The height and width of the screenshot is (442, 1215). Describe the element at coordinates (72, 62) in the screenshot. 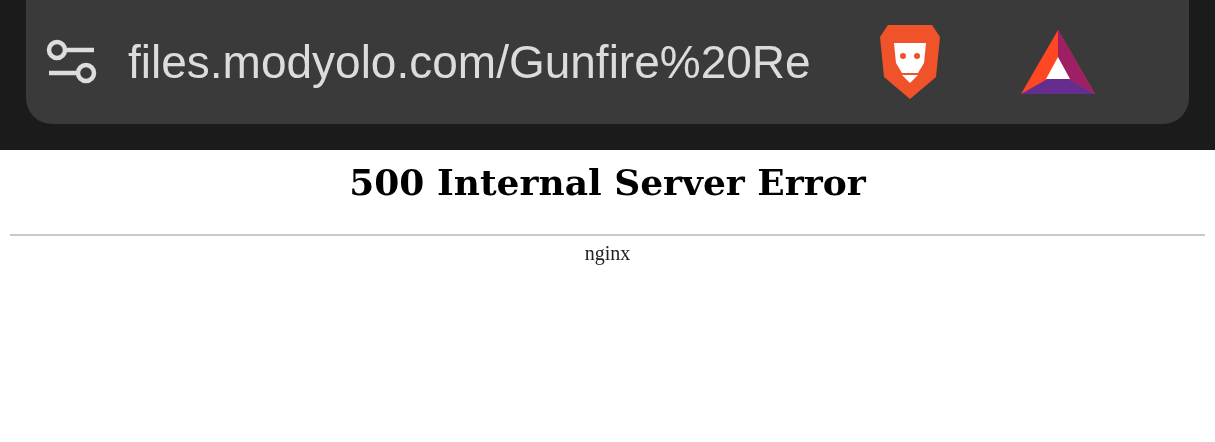

I see `settings-icon` at that location.